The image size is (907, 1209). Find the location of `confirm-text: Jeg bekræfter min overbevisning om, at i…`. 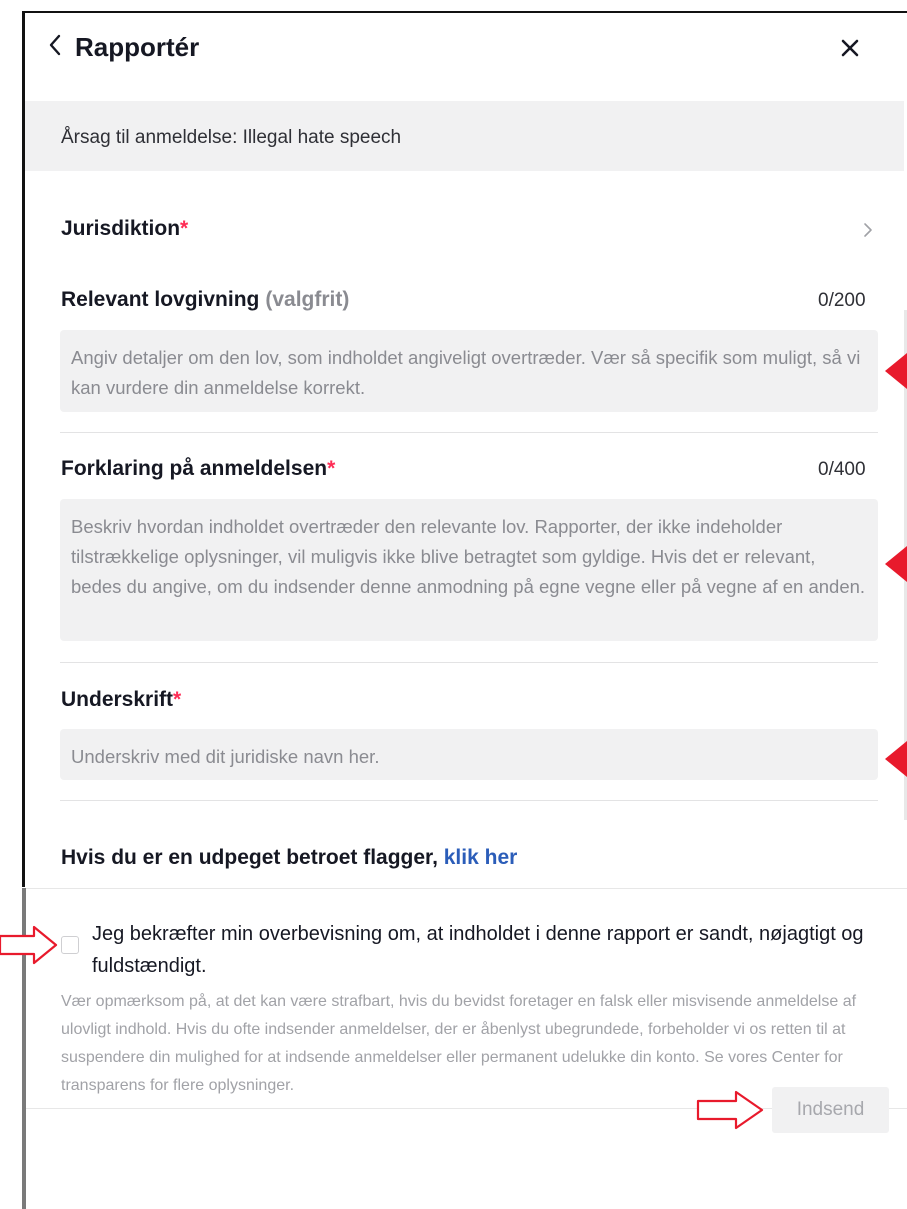

confirm-text: Jeg bekræfter min overbevisning om, at i… is located at coordinates (478, 950).